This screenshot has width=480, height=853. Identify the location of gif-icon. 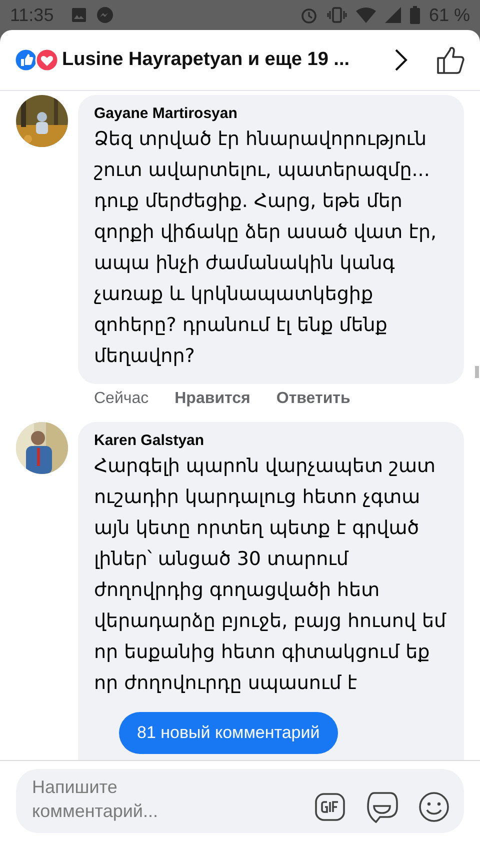
(330, 807).